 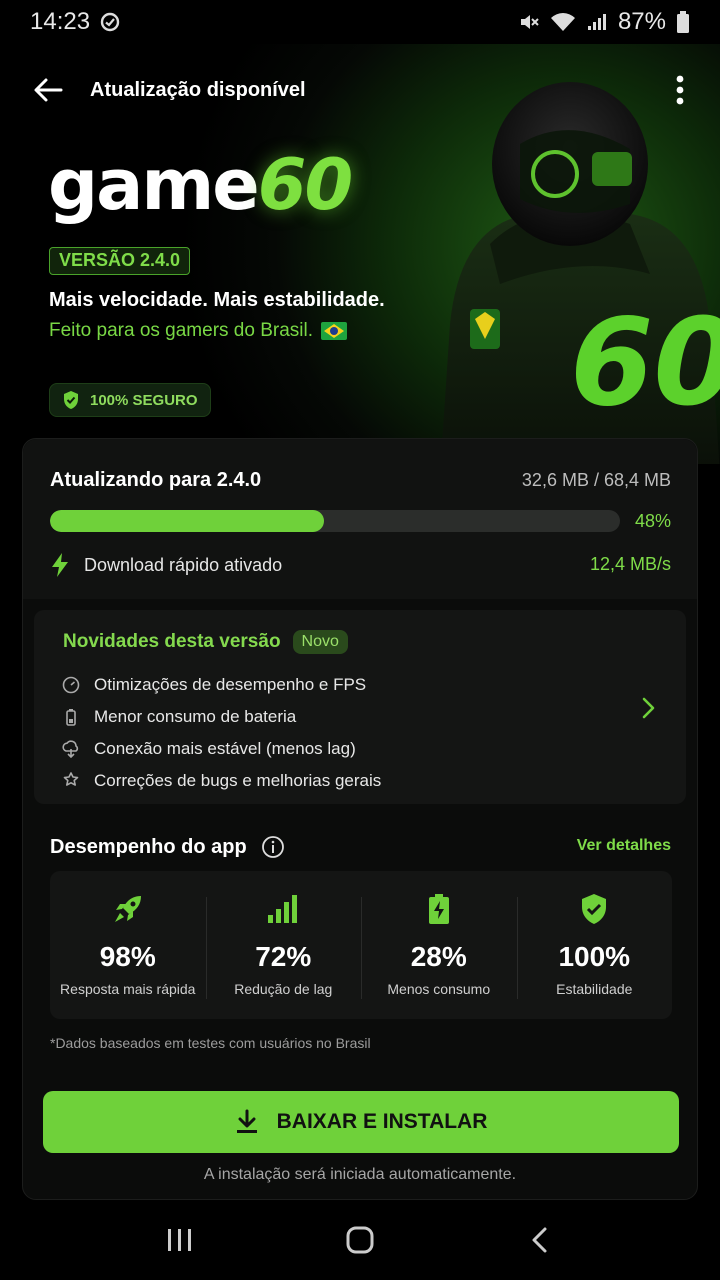 What do you see at coordinates (71, 779) in the screenshot?
I see `settings-star-icon` at bounding box center [71, 779].